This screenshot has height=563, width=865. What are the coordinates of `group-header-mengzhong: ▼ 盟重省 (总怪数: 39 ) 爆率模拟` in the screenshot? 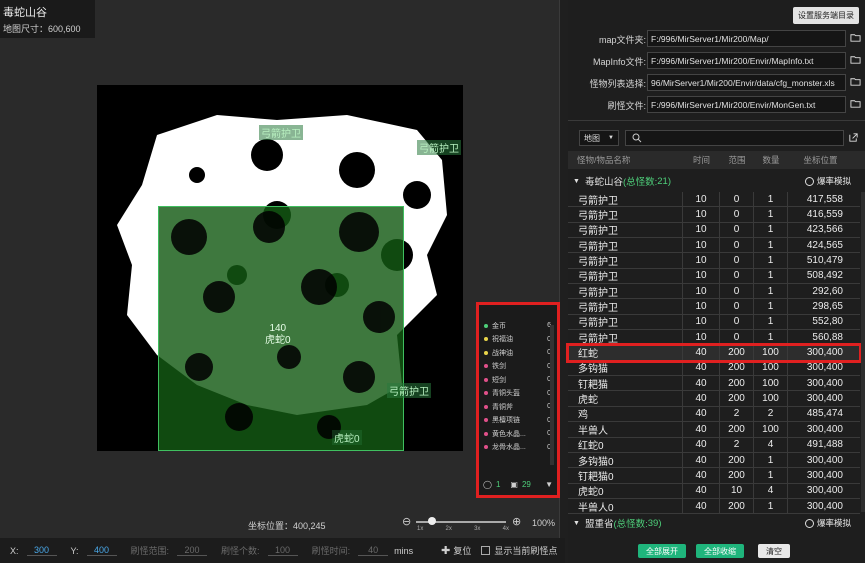 It's located at (716, 523).